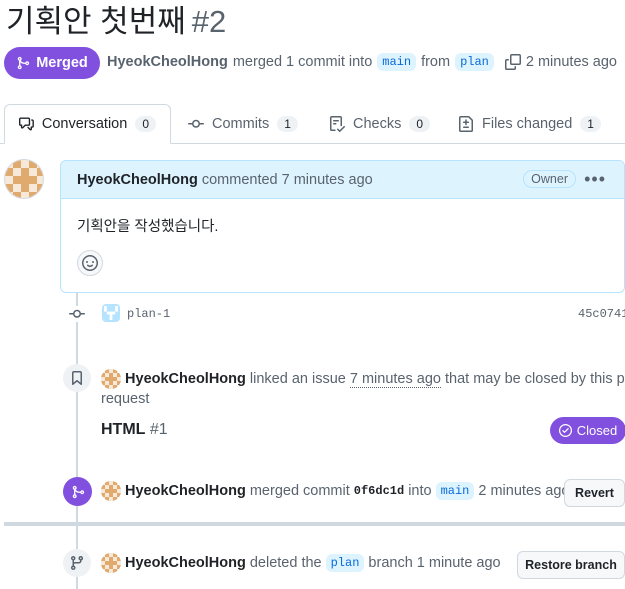  I want to click on tab-conversation: Conversation 0, so click(87, 124).